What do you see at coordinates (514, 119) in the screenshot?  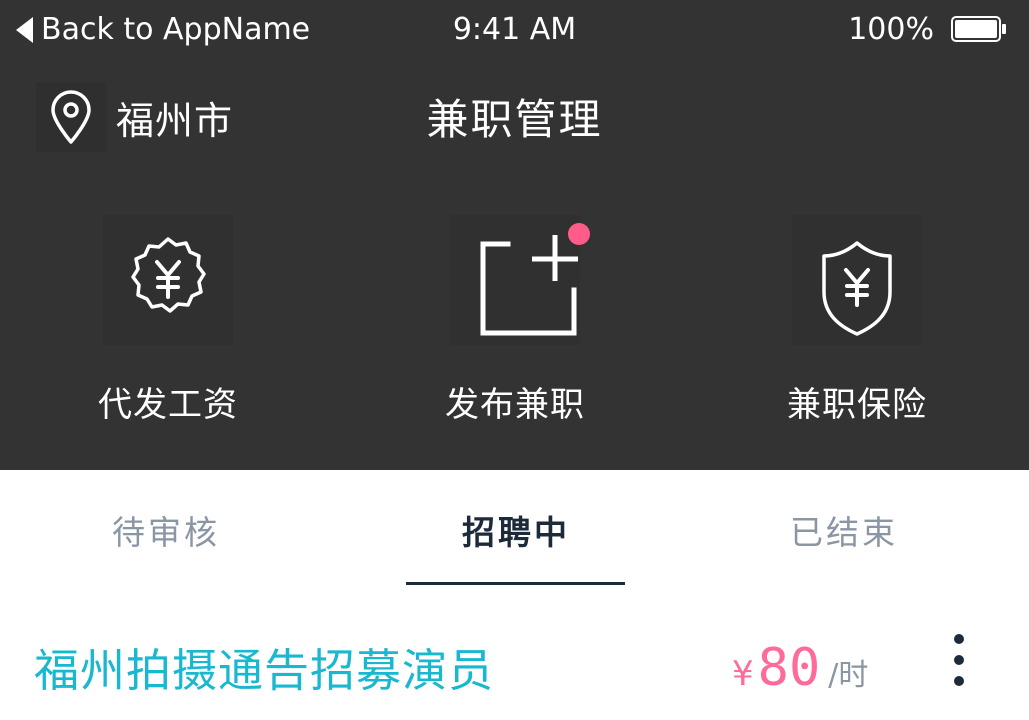 I see `page-title: 兼职管理` at bounding box center [514, 119].